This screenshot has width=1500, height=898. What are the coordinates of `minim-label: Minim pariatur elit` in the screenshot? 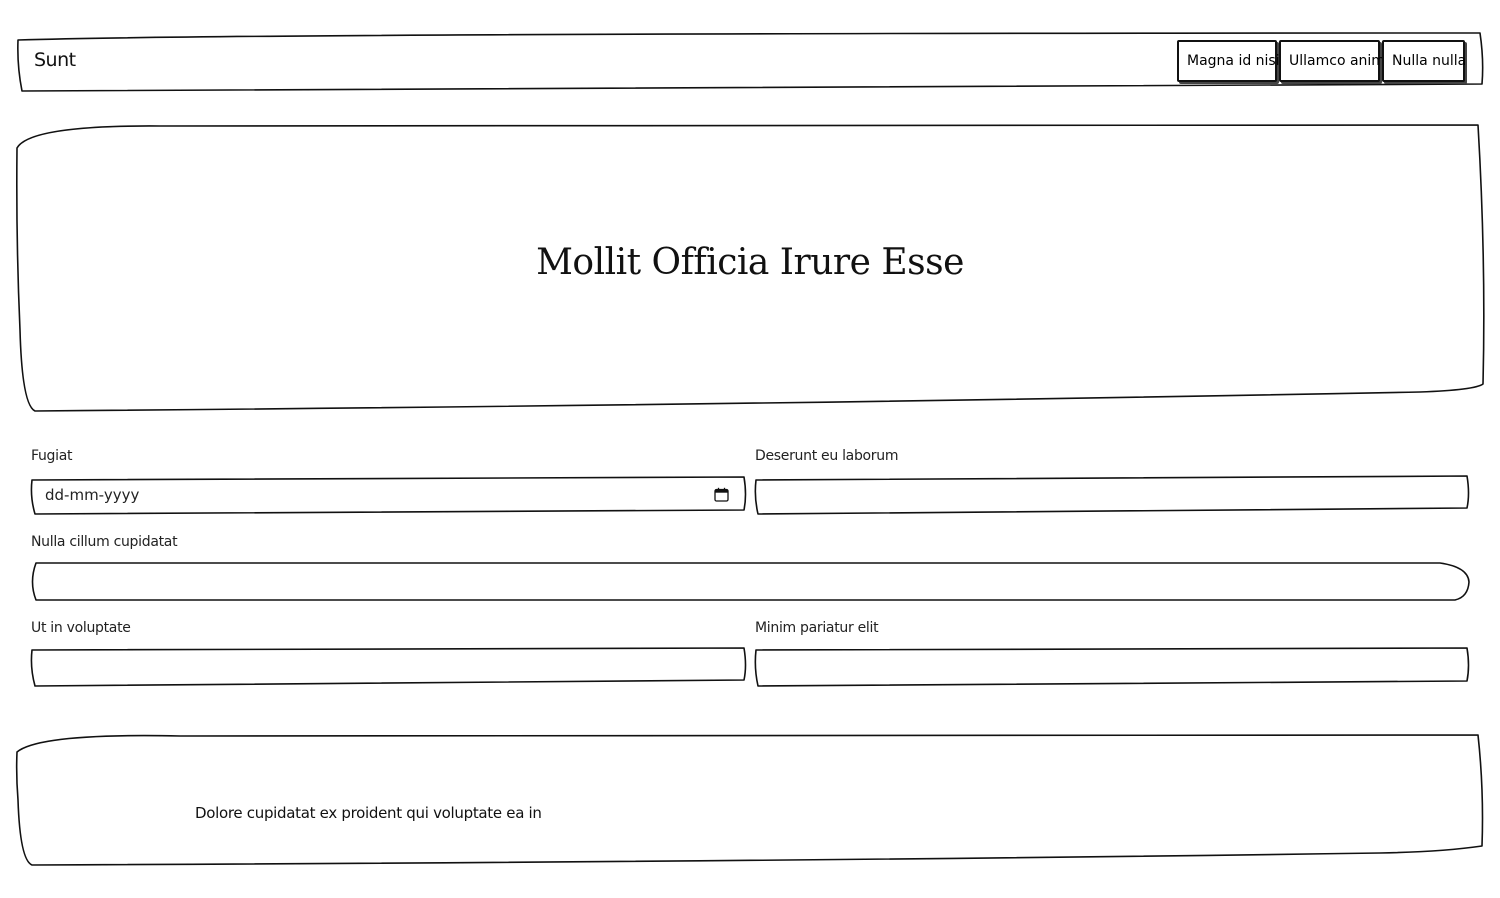 It's located at (817, 628).